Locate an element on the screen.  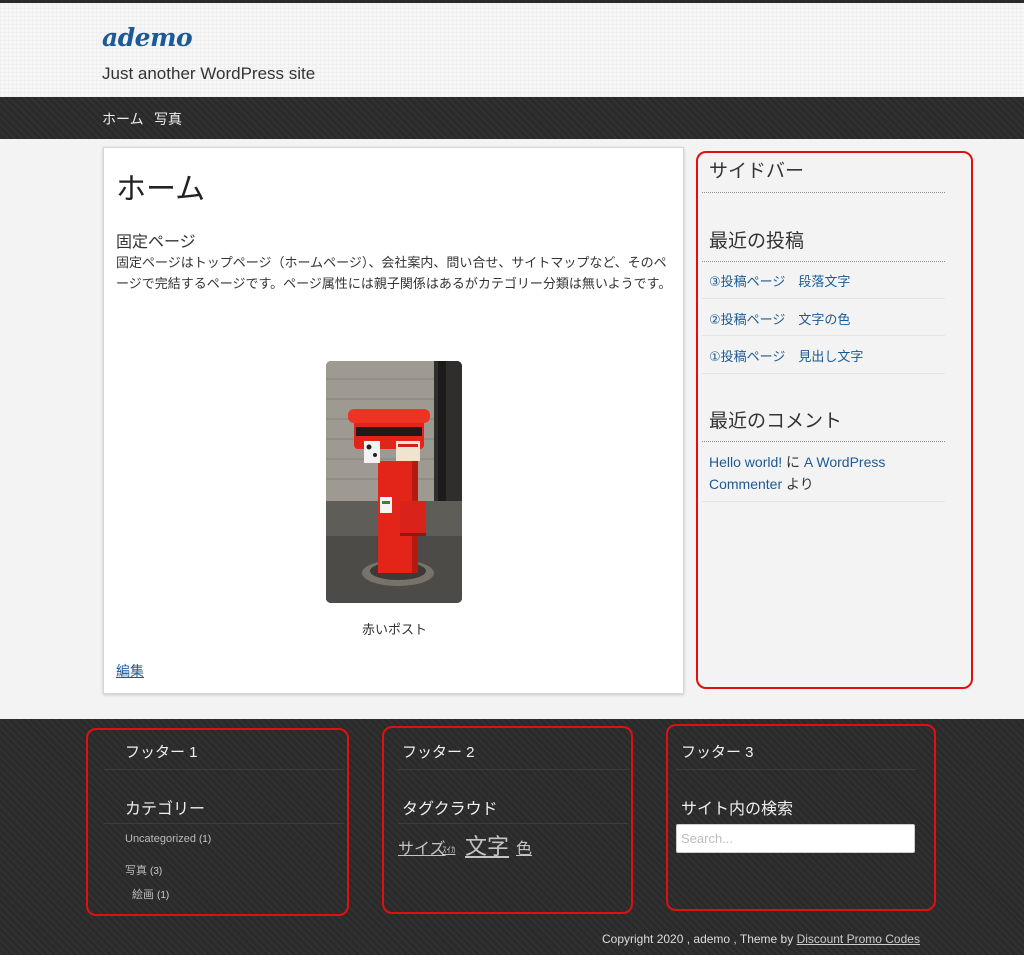
category-item: Uncategorized (1) is located at coordinates (168, 839).